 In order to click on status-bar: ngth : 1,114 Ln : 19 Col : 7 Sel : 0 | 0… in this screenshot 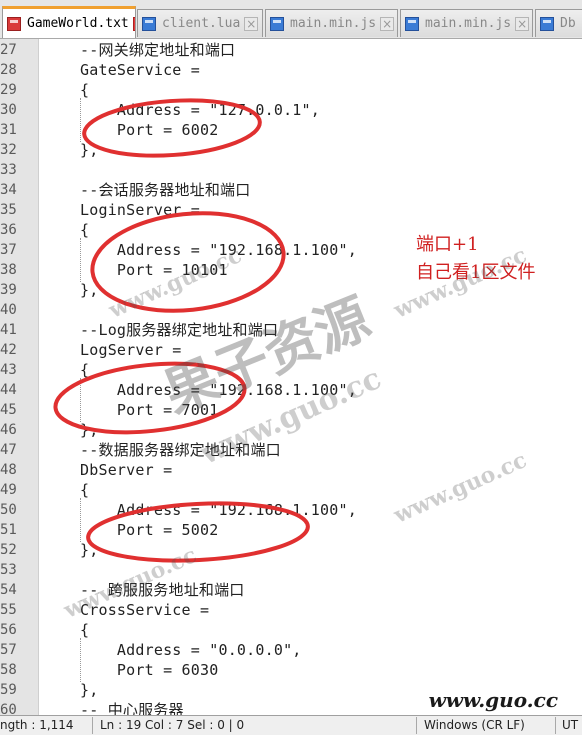, I will do `click(291, 725)`.